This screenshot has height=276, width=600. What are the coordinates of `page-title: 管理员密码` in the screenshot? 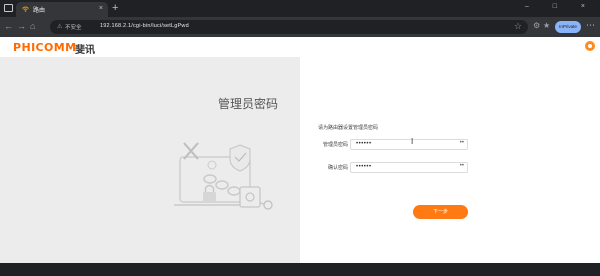 It's located at (247, 104).